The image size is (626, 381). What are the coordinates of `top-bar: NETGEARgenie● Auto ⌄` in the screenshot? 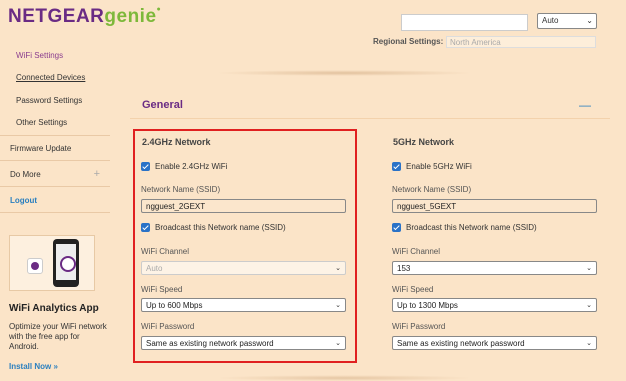 It's located at (313, 19).